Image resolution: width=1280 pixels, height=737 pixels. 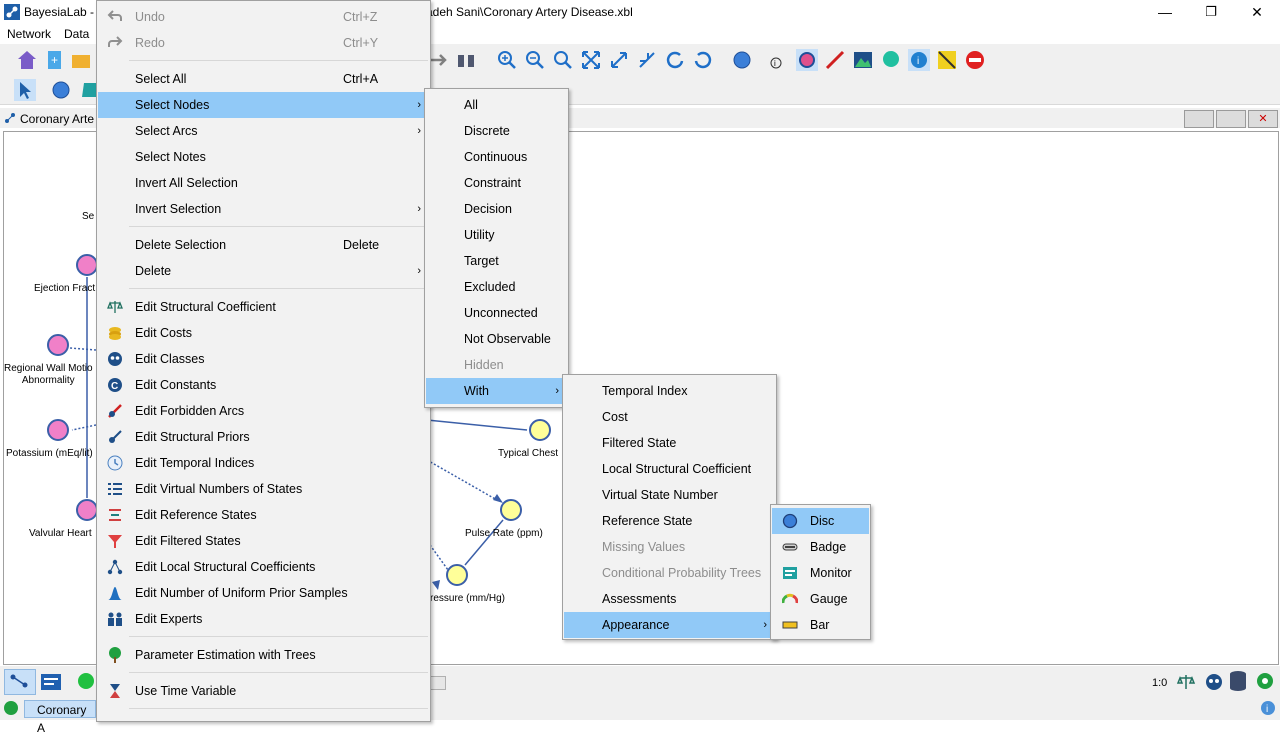 What do you see at coordinates (835, 60) in the screenshot?
I see `arc-tool-icon` at bounding box center [835, 60].